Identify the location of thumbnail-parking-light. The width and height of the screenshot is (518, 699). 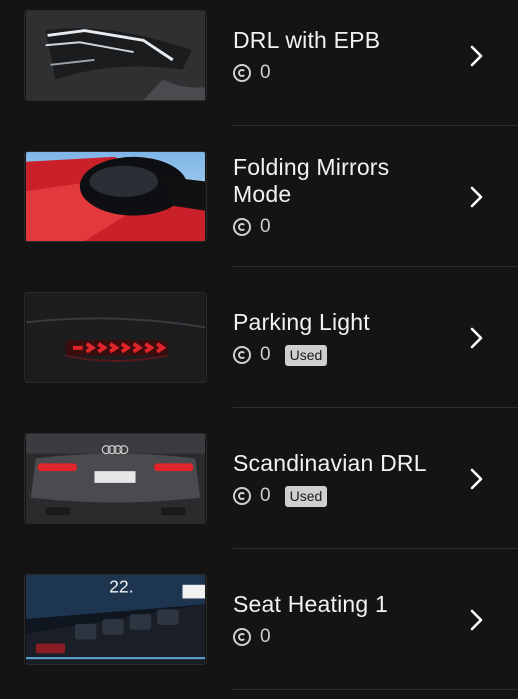
(115, 337).